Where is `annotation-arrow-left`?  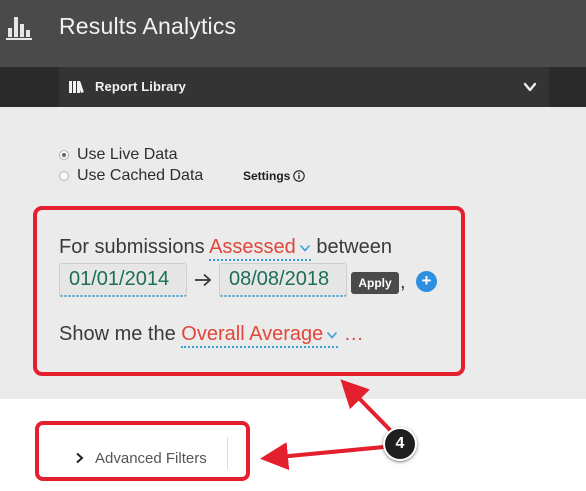
annotation-arrow-left is located at coordinates (322, 456).